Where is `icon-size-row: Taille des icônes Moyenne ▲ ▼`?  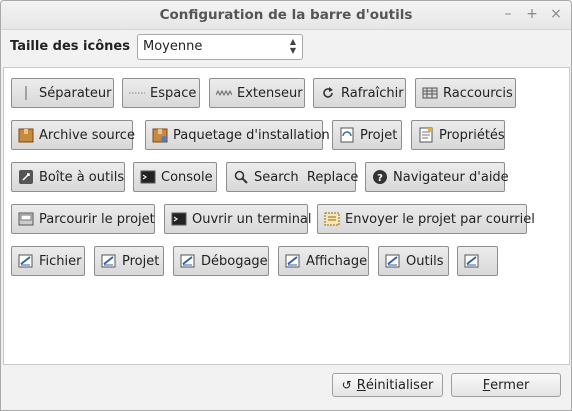 icon-size-row: Taille des icônes Moyenne ▲ ▼ is located at coordinates (286, 47).